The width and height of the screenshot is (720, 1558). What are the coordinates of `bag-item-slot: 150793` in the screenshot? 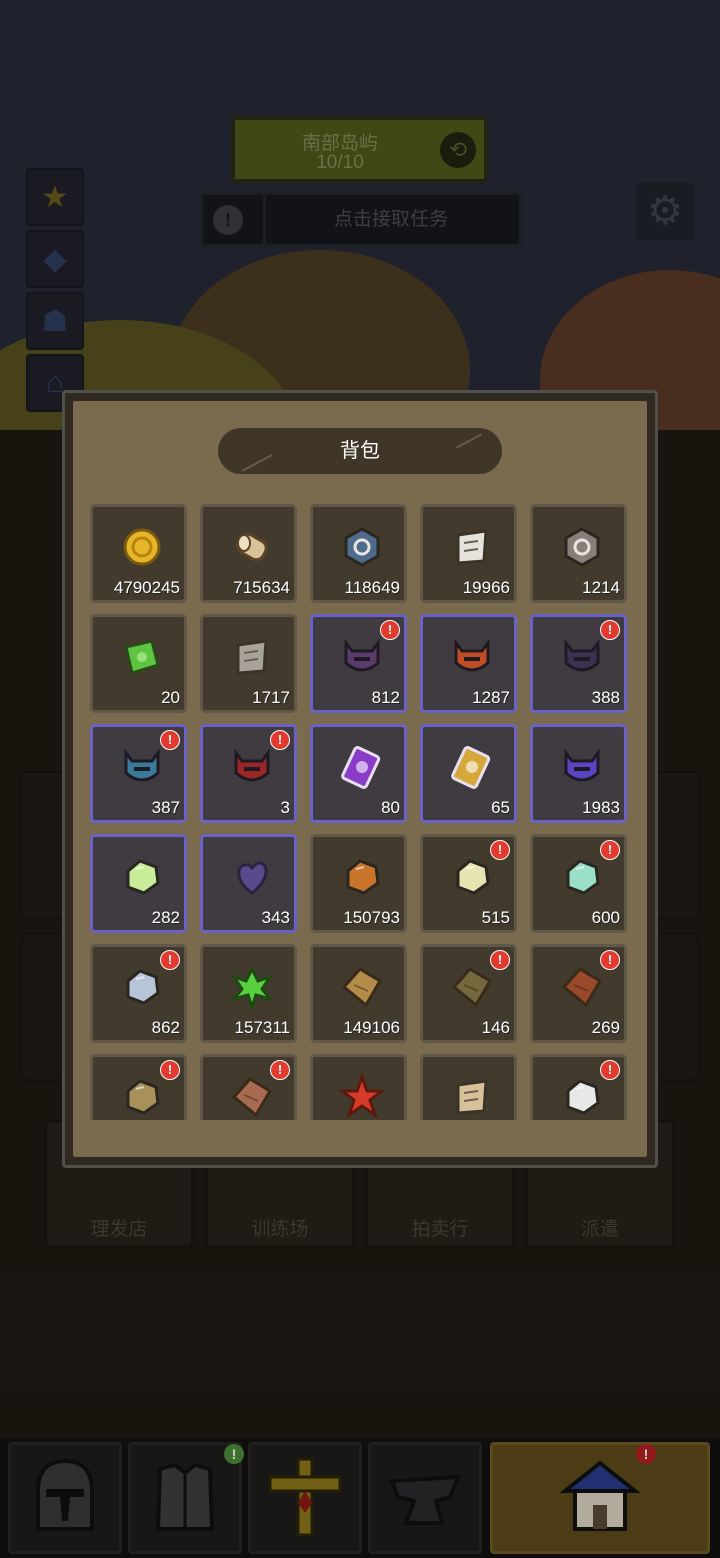 It's located at (358, 883).